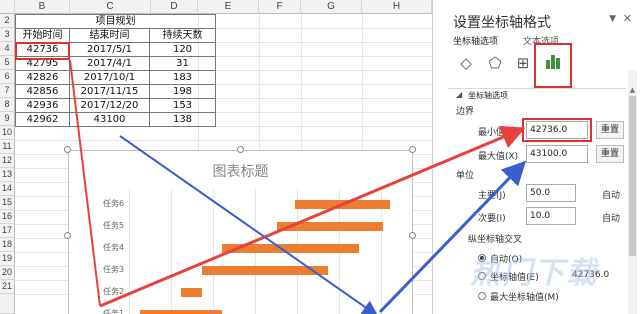 Image resolution: width=640 pixels, height=314 pixels. What do you see at coordinates (7, 189) in the screenshot?
I see `row-header: 14` at bounding box center [7, 189].